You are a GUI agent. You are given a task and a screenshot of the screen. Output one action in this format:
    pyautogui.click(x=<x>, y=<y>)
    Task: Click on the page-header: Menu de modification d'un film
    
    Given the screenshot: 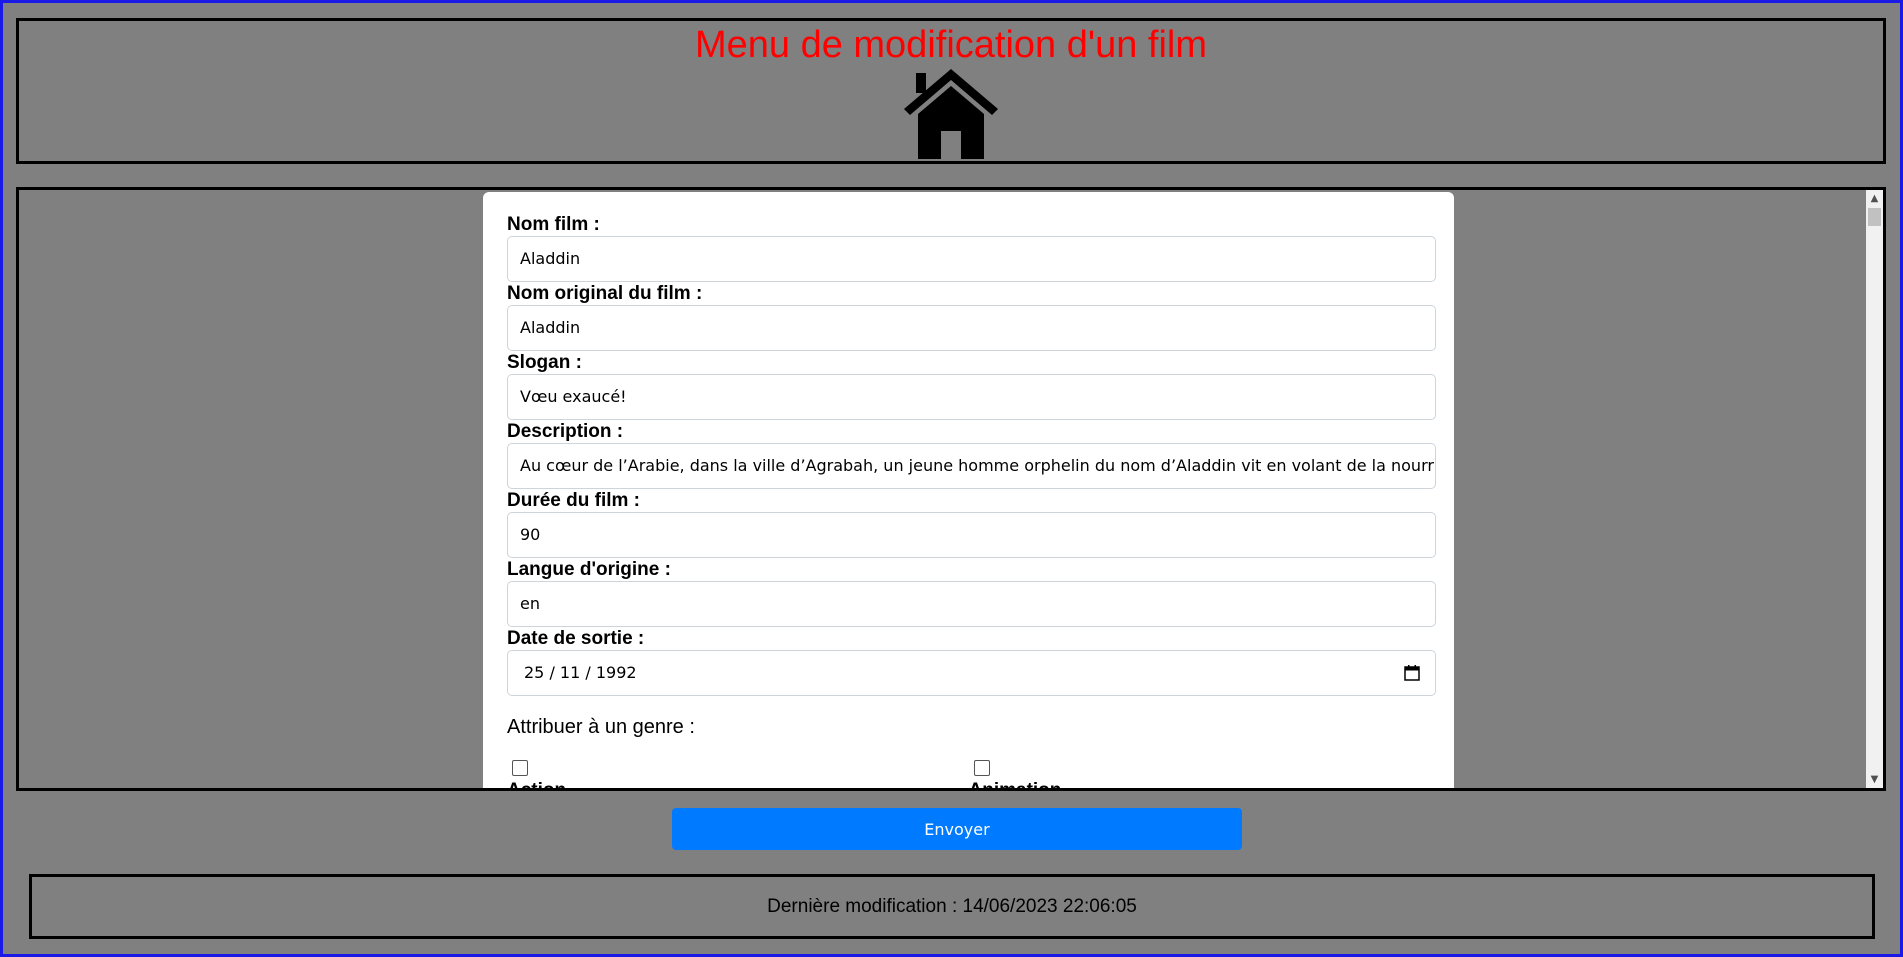 What is the action you would take?
    pyautogui.click(x=951, y=91)
    